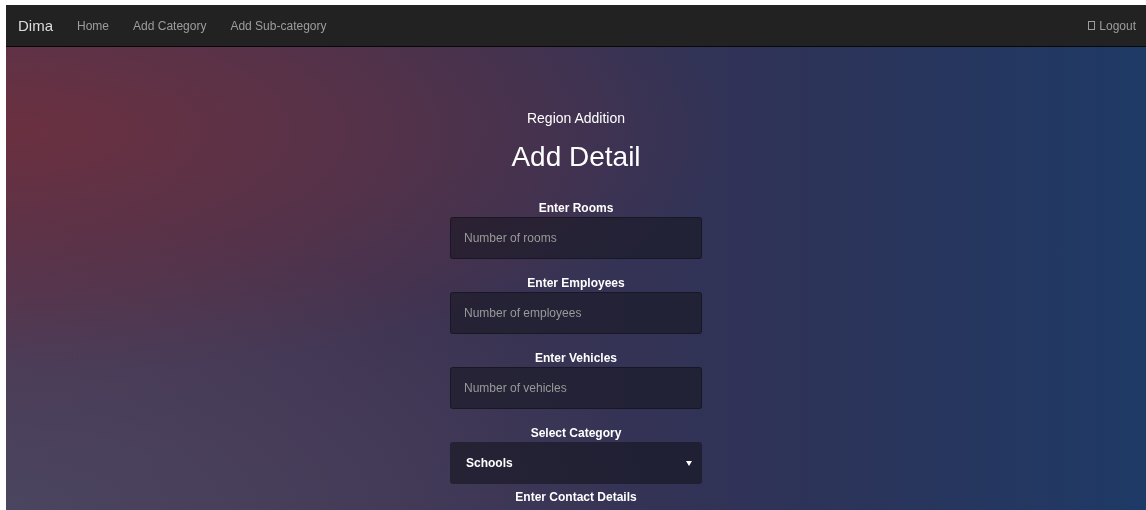  I want to click on logout-link: Logout, so click(1112, 25).